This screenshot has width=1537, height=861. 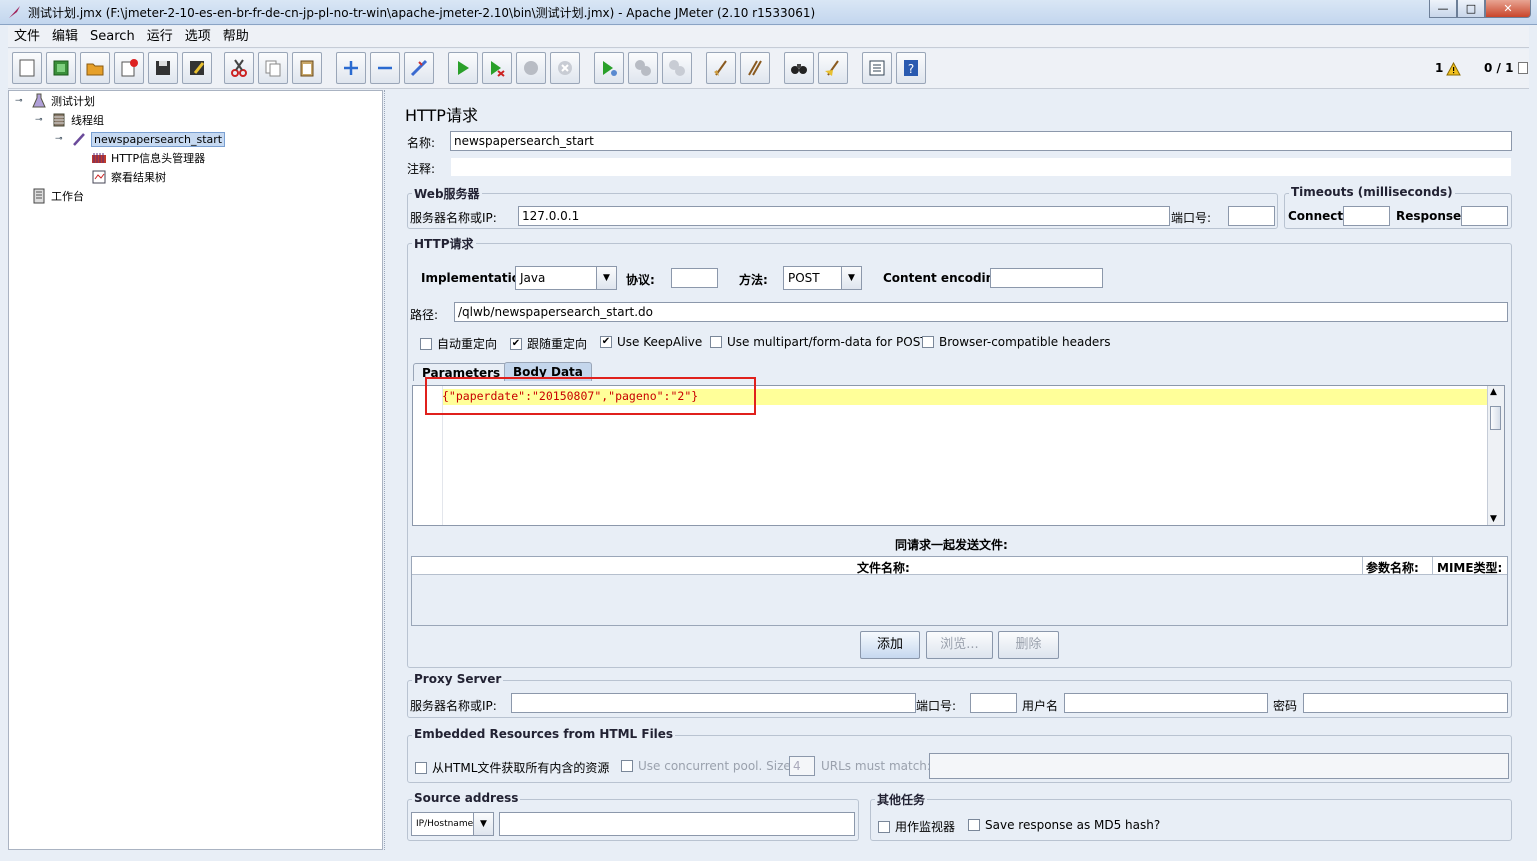 I want to click on md5-hash-checkbox: Save response as MD5 hash?, so click(x=1064, y=825).